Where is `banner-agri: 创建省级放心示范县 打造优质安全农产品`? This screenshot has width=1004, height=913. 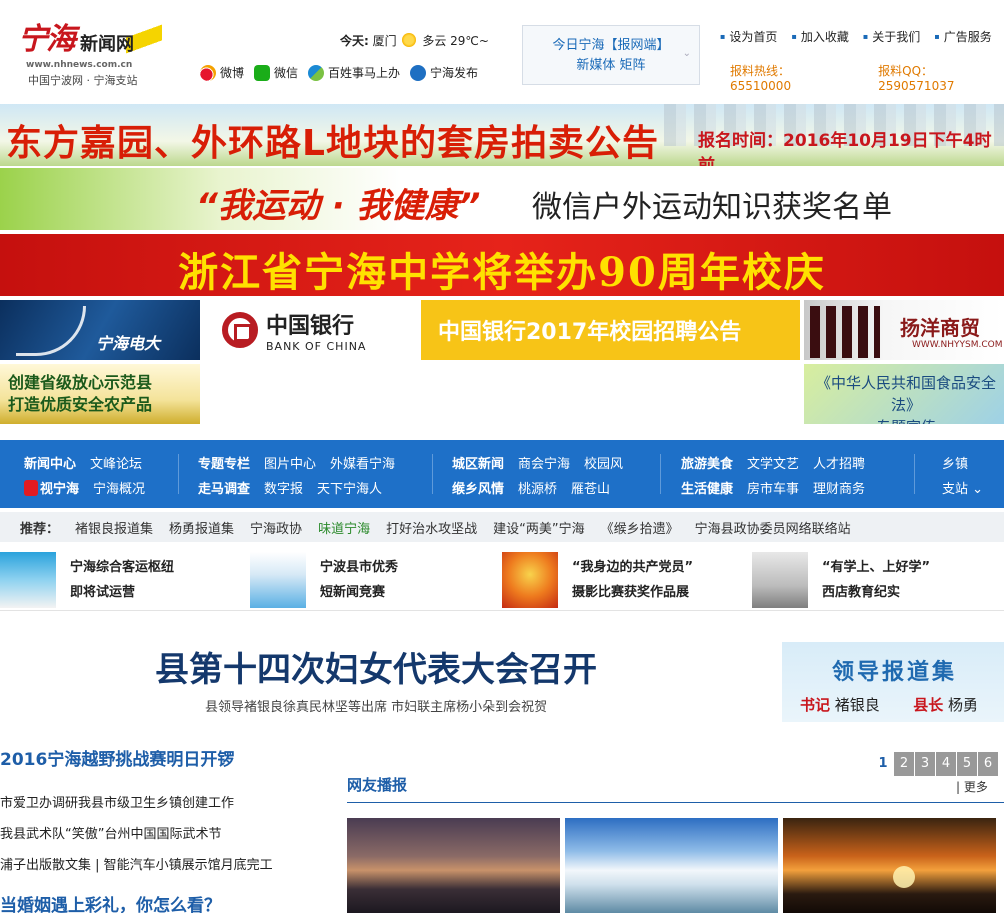 banner-agri: 创建省级放心示范县 打造优质安全农产品 is located at coordinates (100, 394).